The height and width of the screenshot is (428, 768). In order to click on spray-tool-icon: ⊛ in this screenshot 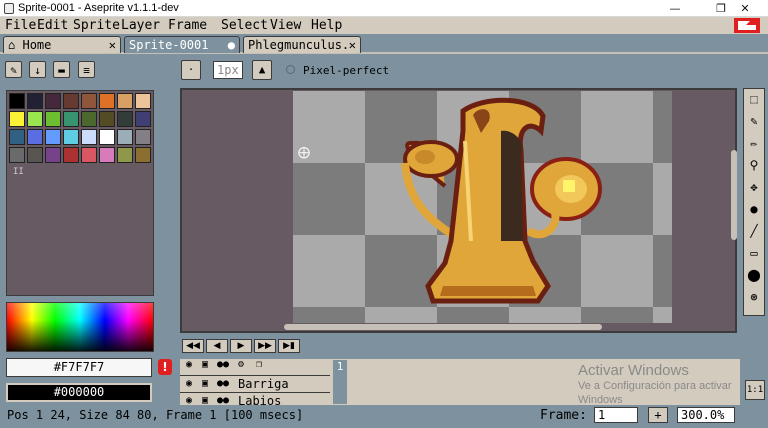, I will do `click(754, 297)`.